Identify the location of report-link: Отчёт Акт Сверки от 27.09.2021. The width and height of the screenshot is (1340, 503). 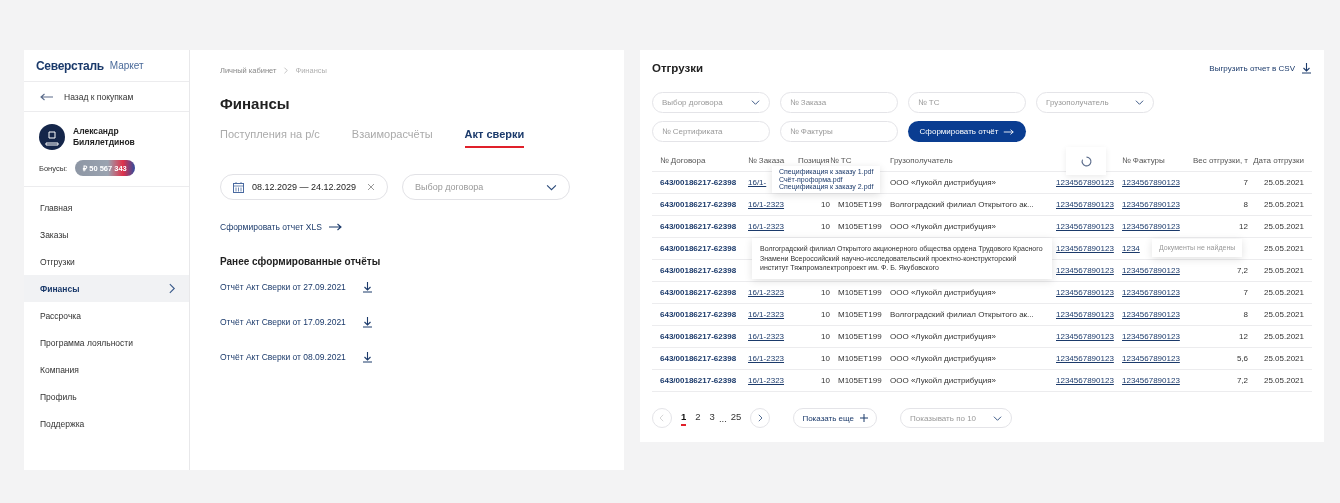
(407, 287).